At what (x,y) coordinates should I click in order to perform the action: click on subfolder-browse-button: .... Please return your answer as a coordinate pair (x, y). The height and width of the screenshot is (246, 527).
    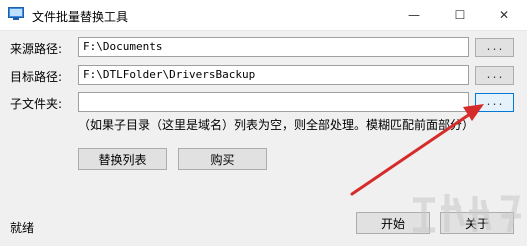
    Looking at the image, I should click on (494, 102).